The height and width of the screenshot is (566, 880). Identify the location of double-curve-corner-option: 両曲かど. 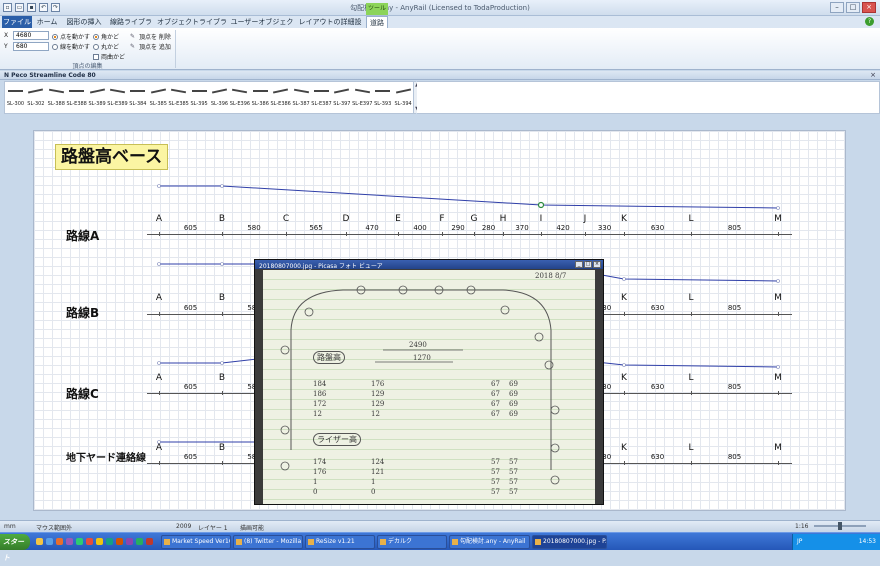
(109, 56).